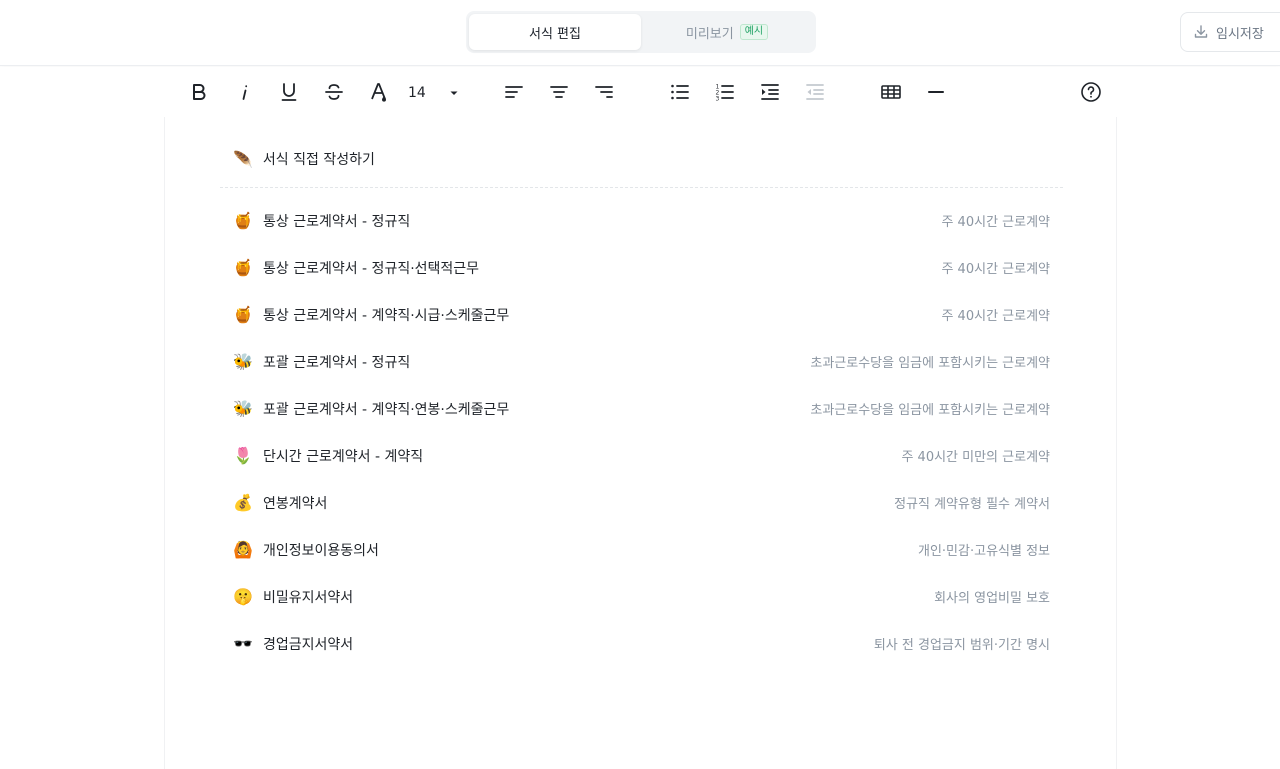 Image resolution: width=1280 pixels, height=769 pixels. Describe the element at coordinates (243, 455) in the screenshot. I see `tulip-icon: 🌷` at that location.